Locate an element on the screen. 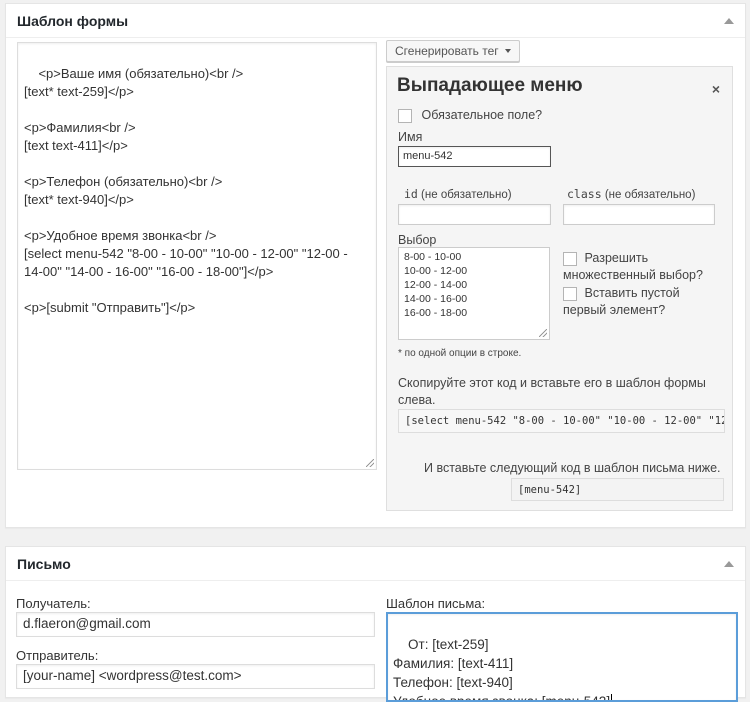  panel-title: Выпадающее меню is located at coordinates (490, 85).